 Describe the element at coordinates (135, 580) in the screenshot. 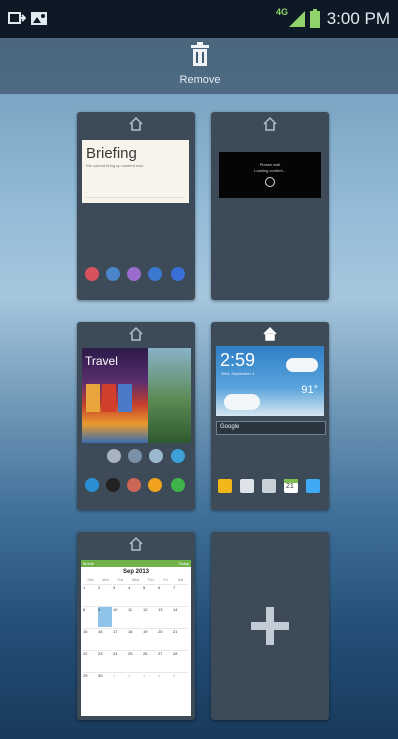

I see `calendar-weekday: Wed` at that location.